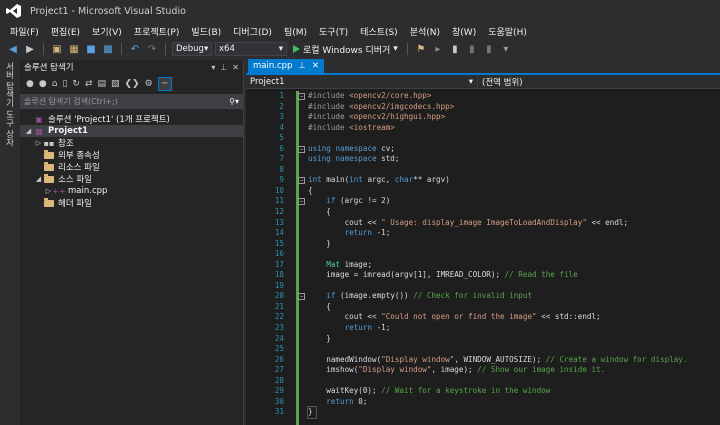 This screenshot has width=720, height=425. Describe the element at coordinates (599, 82) in the screenshot. I see `scope-dropdown: (전역 범위)` at that location.